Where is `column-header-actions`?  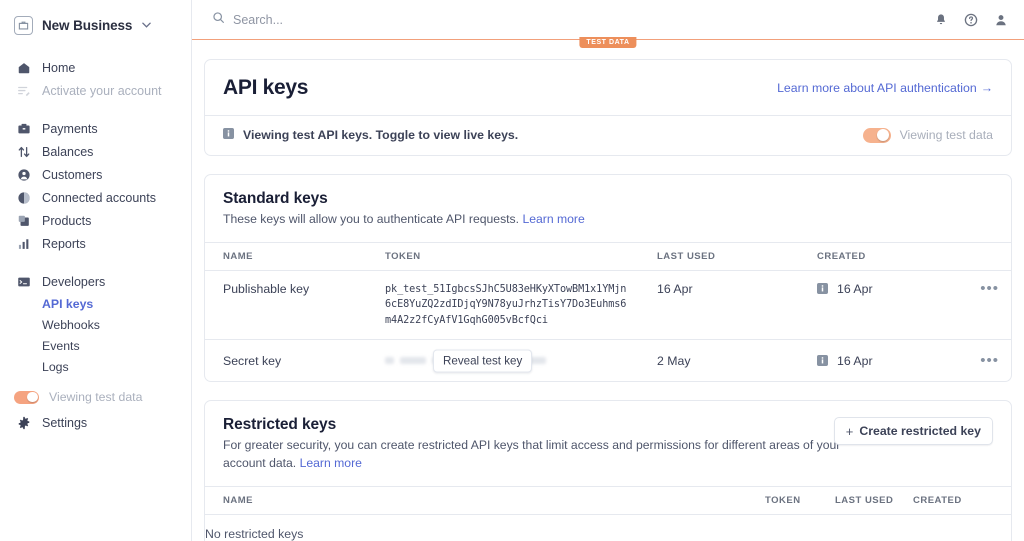 column-header-actions is located at coordinates (975, 256).